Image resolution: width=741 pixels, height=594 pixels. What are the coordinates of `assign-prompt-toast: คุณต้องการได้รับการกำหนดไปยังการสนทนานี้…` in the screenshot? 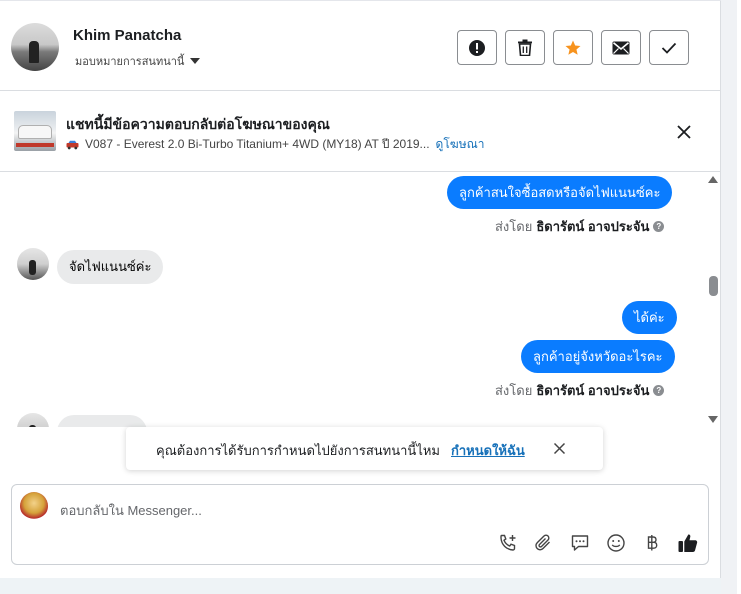 It's located at (364, 448).